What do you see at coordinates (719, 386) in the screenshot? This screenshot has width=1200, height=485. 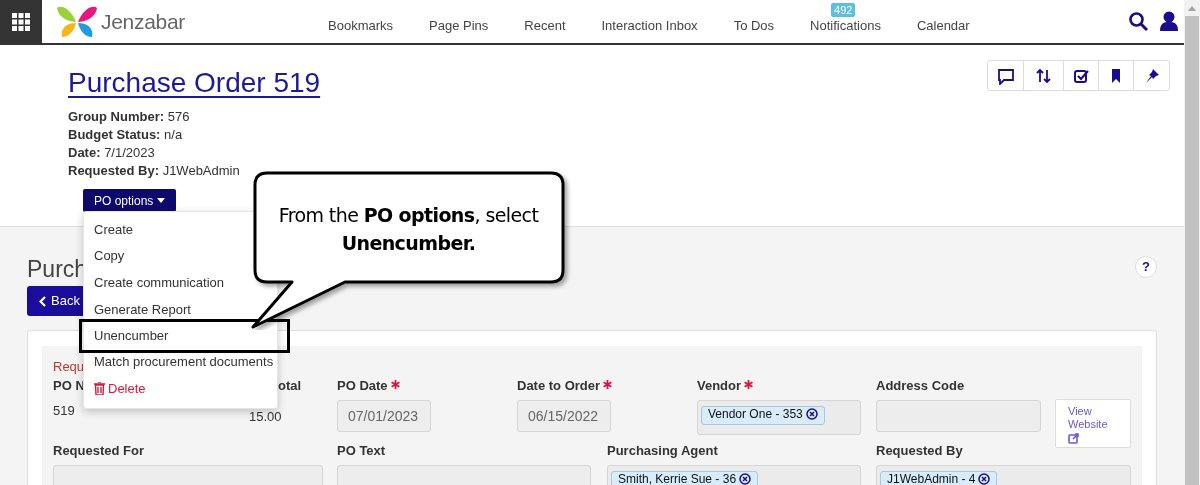 I see `field-label: Vendor` at bounding box center [719, 386].